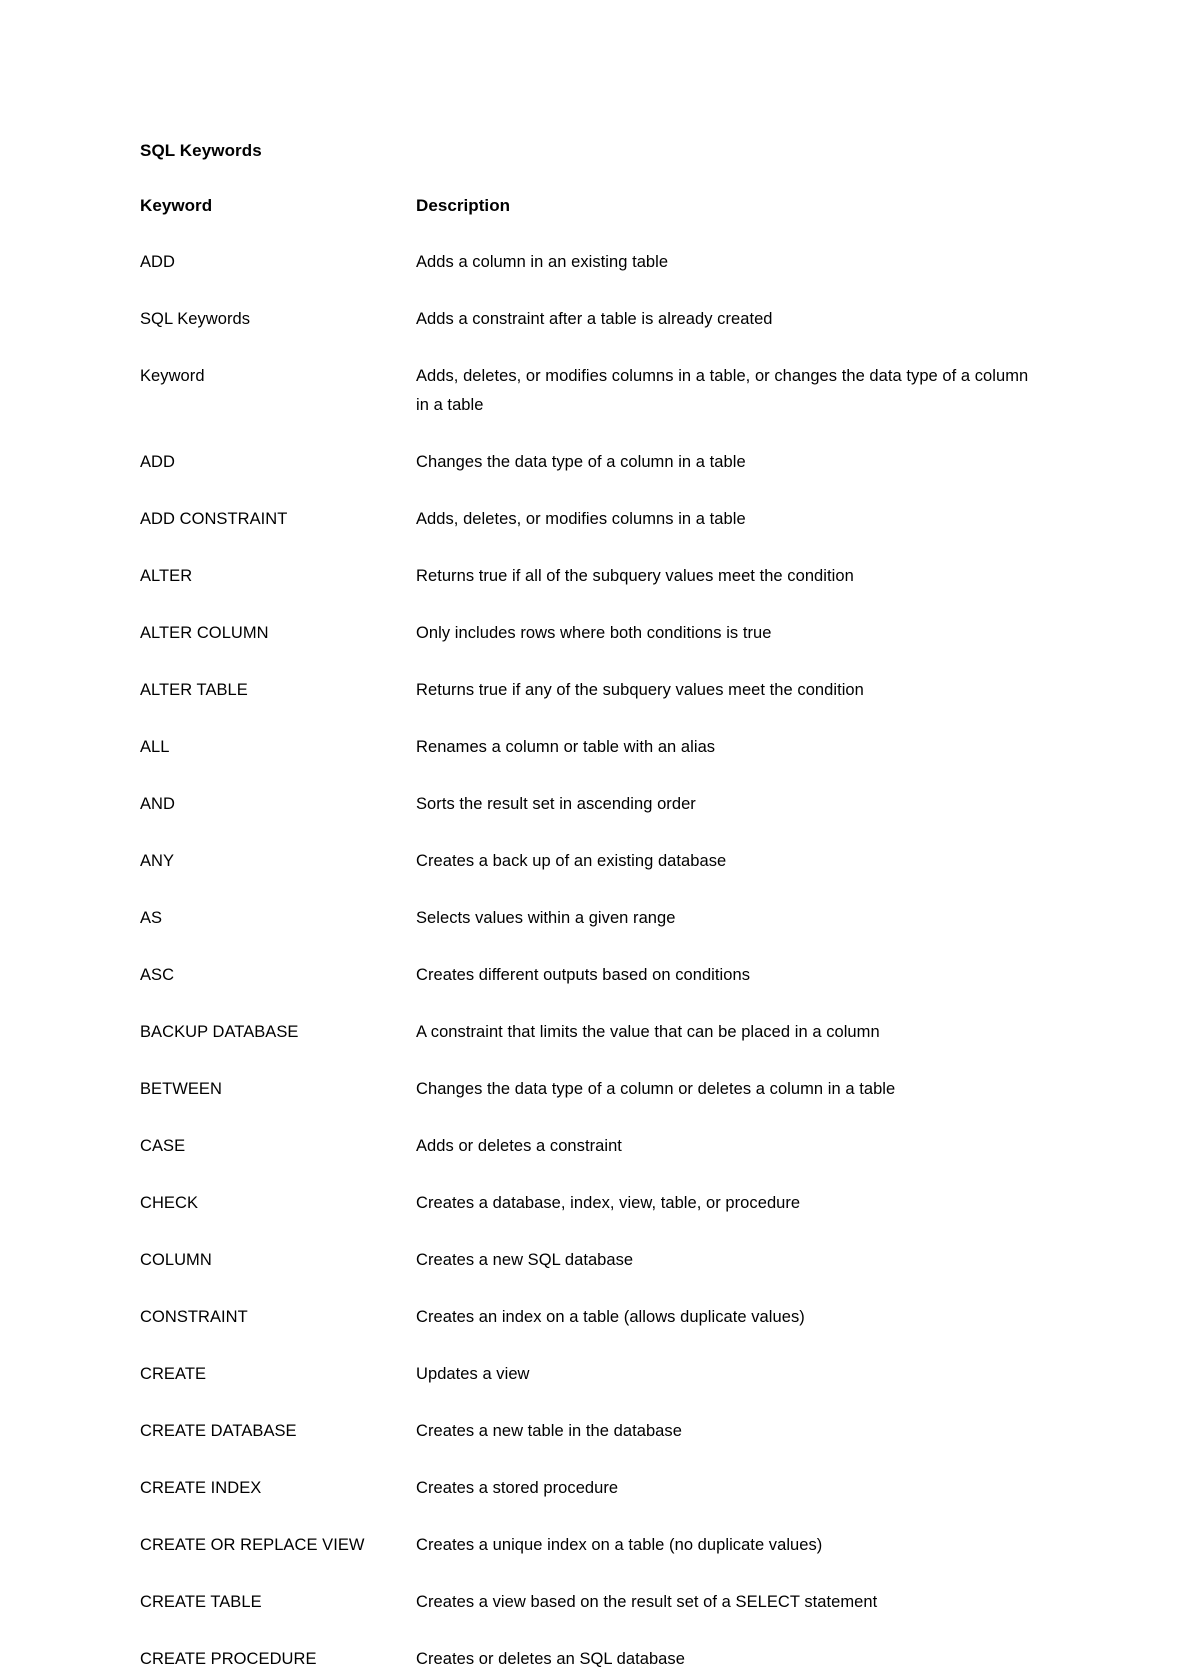 This screenshot has width=1200, height=1674. What do you see at coordinates (556, 804) in the screenshot?
I see `cell-description: Sorts the result set in ascending order` at bounding box center [556, 804].